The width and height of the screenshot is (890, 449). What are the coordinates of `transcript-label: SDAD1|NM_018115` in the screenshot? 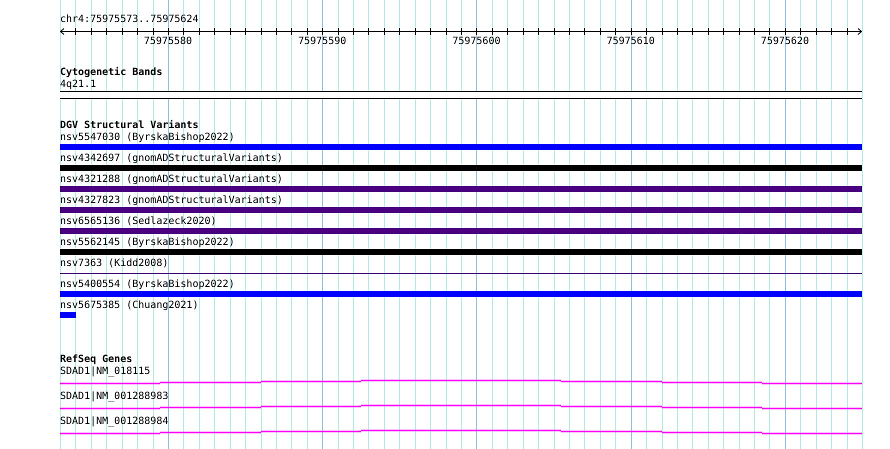 It's located at (105, 372).